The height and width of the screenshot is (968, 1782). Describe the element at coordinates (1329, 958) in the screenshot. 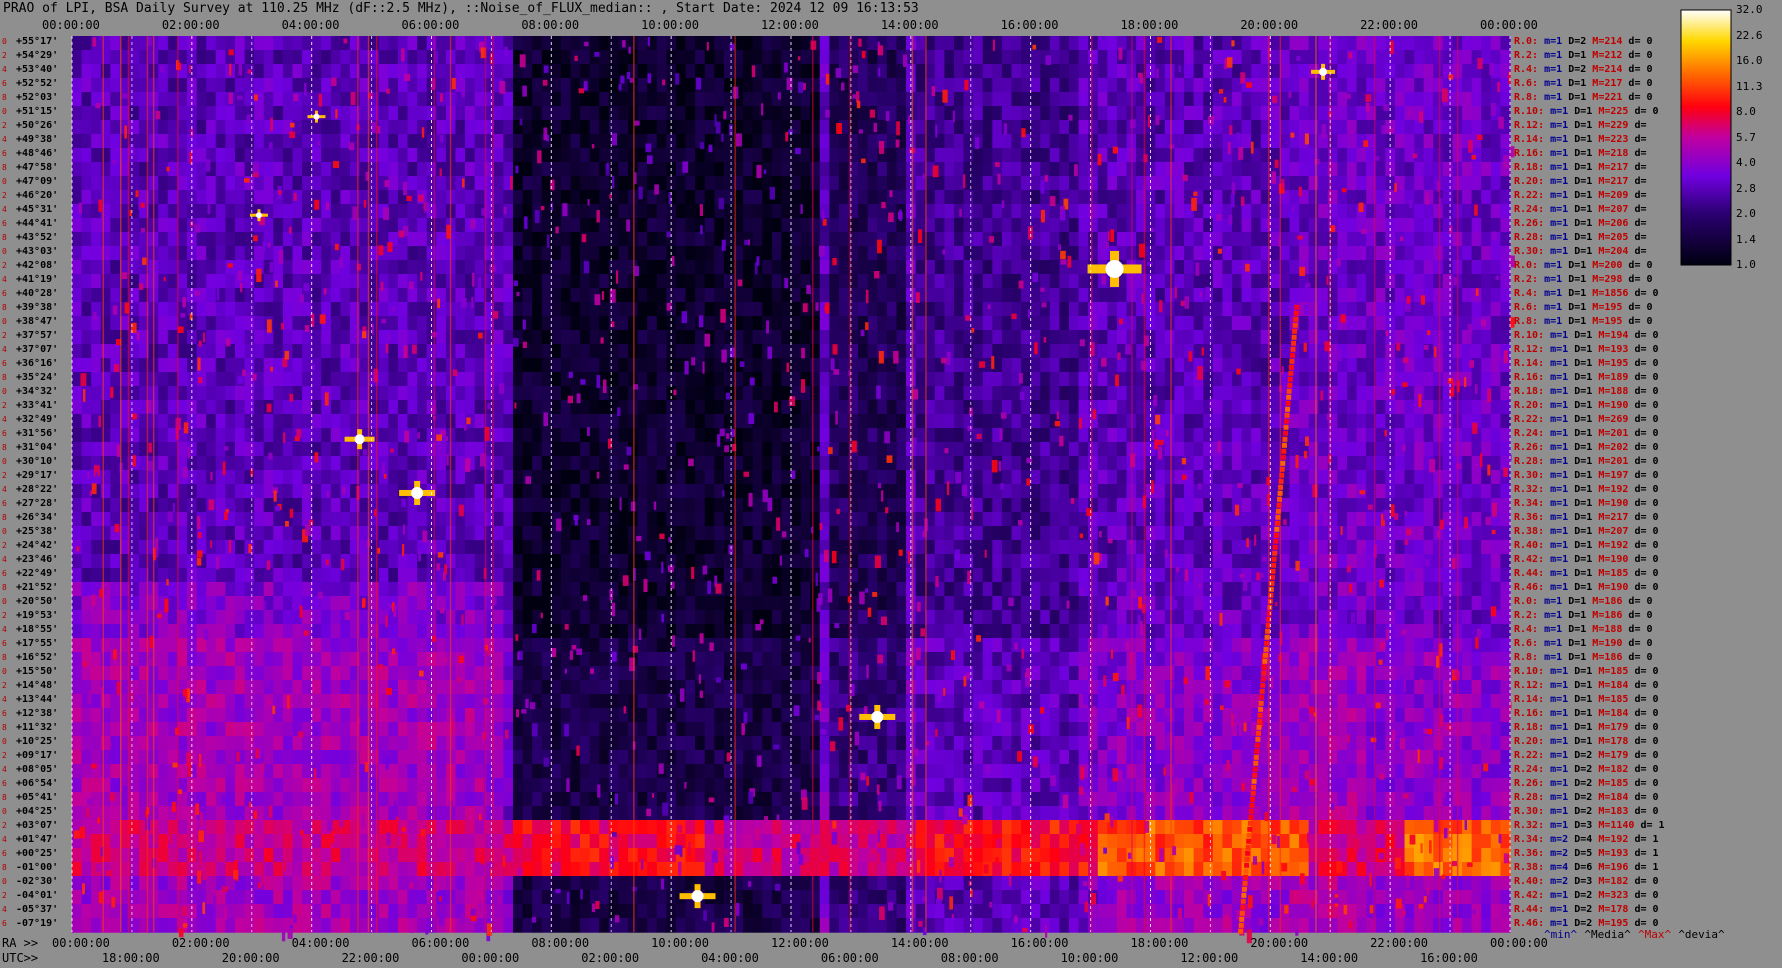

I see `utc-time-tick: 14:00:00` at that location.